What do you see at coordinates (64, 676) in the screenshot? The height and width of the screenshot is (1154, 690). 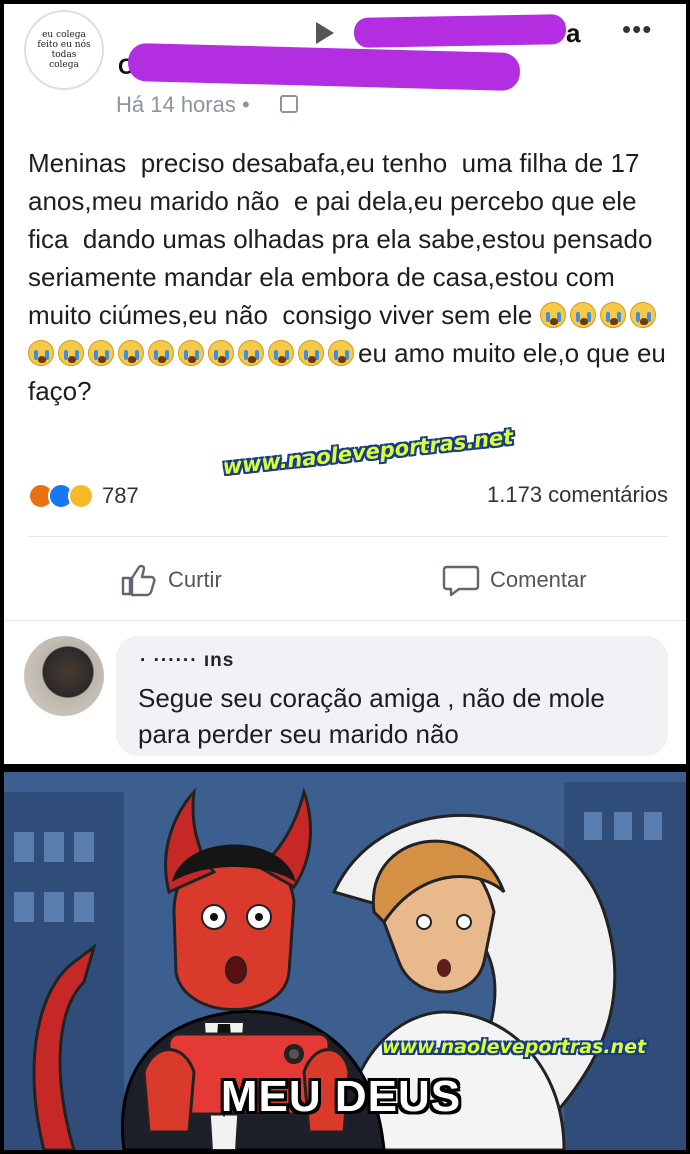 I see `commenter-avatar` at bounding box center [64, 676].